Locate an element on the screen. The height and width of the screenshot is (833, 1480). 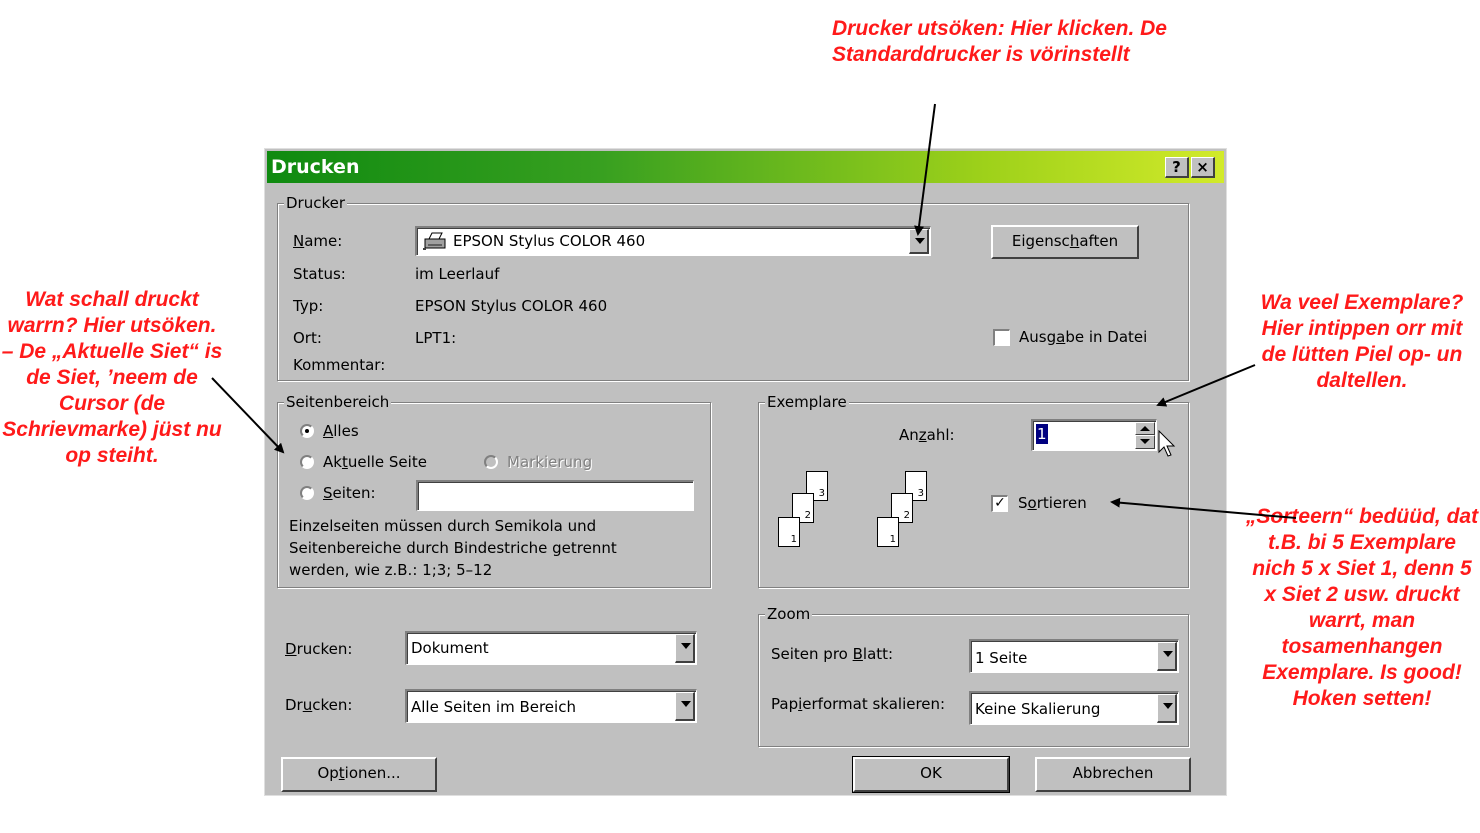
arrow-to-collate is located at coordinates (1203, 508).